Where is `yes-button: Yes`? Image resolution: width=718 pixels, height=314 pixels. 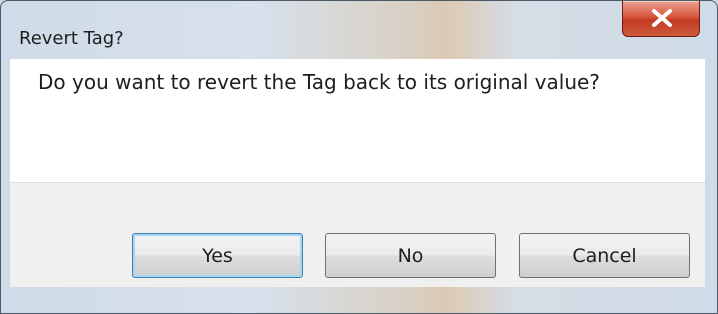 yes-button: Yes is located at coordinates (217, 255).